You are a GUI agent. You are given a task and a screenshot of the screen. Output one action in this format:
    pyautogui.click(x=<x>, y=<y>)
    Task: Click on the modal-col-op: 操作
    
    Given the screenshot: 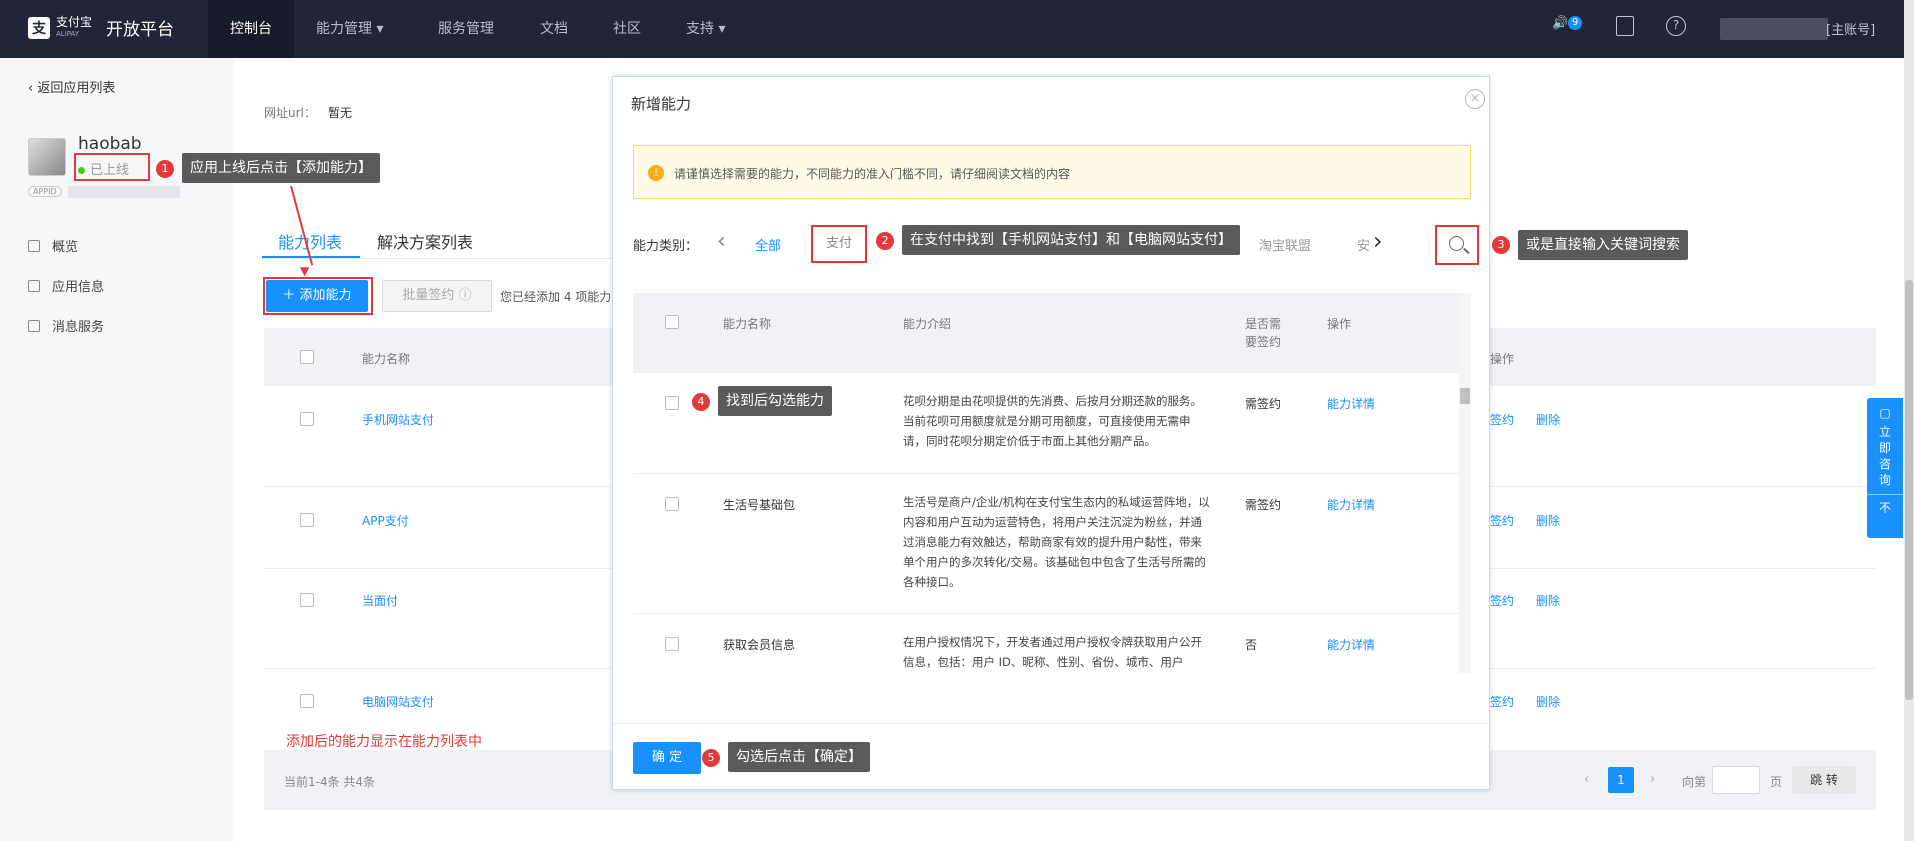 What is the action you would take?
    pyautogui.click(x=1339, y=324)
    